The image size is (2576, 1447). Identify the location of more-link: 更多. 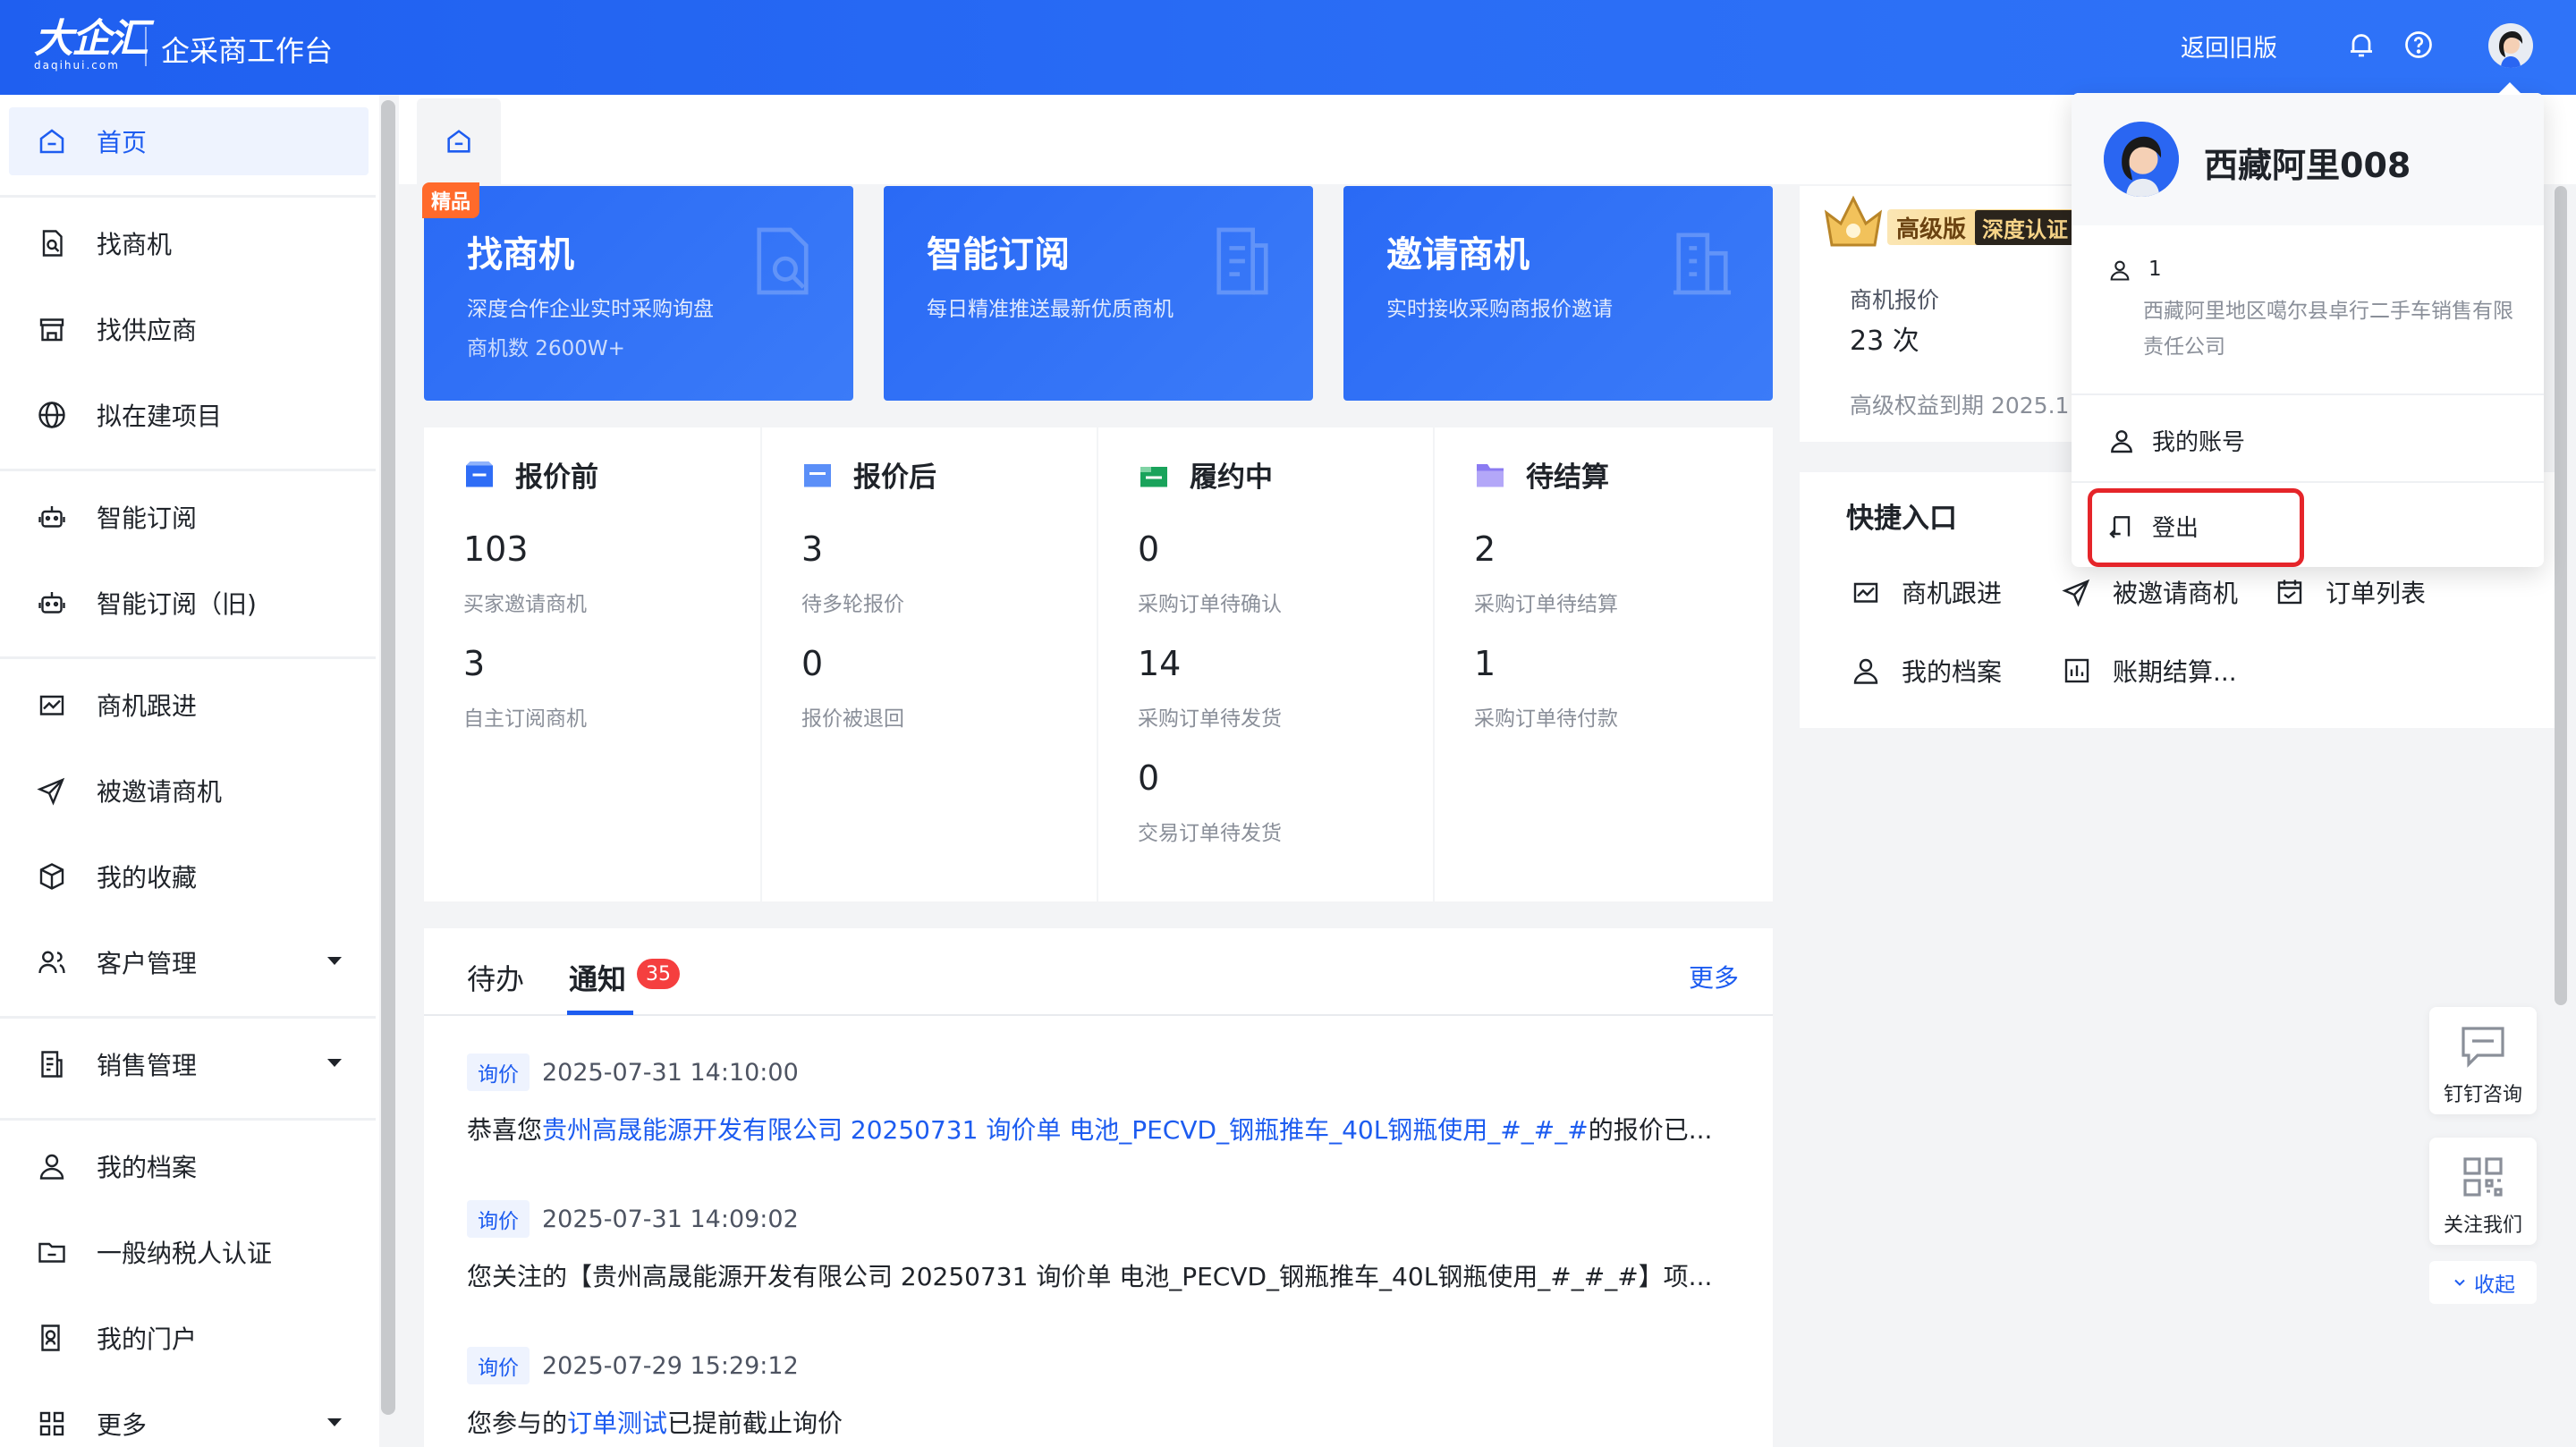
(1714, 976).